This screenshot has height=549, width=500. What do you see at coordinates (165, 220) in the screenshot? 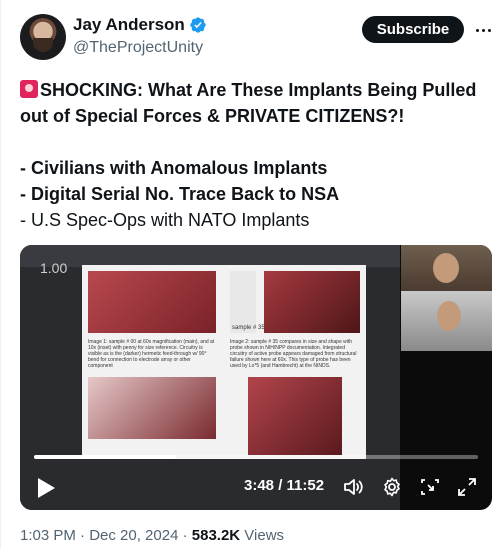
I see `tweet-bullet-3: - U.S Spec-Ops with NATO Implants` at bounding box center [165, 220].